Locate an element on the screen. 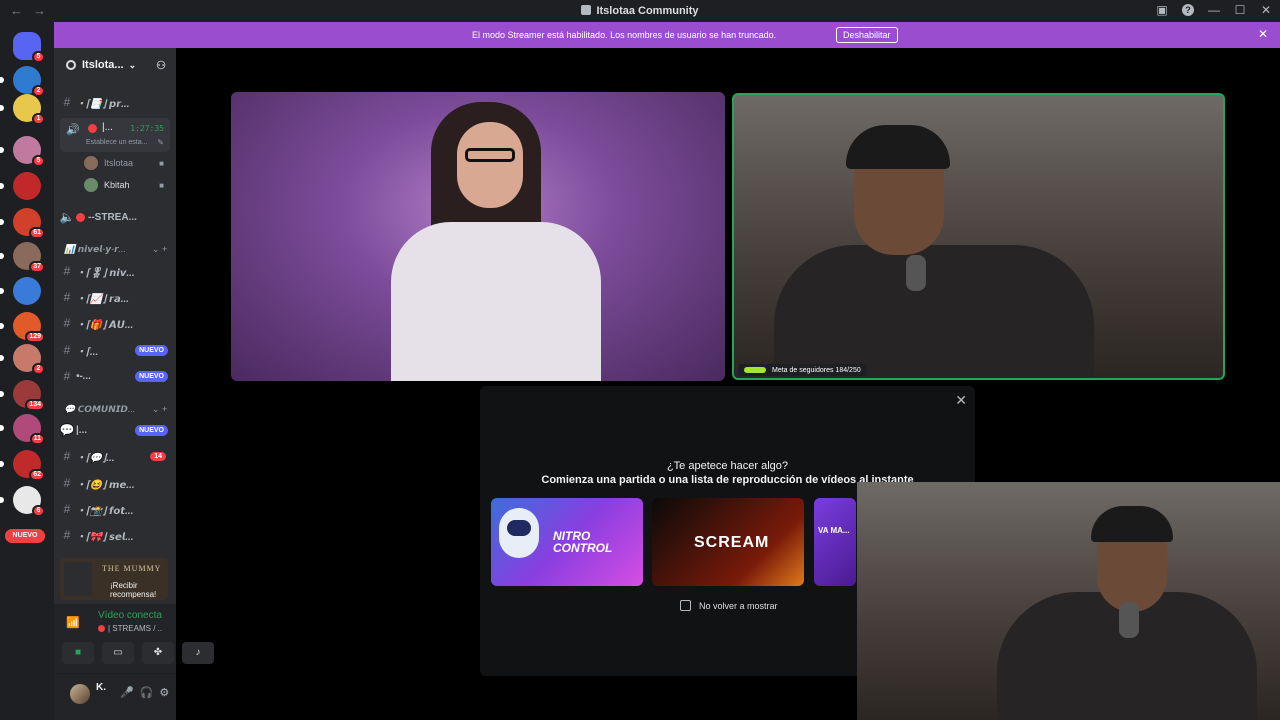 Image resolution: width=1280 pixels, height=720 pixels. server-icon: 37 is located at coordinates (29, 257).